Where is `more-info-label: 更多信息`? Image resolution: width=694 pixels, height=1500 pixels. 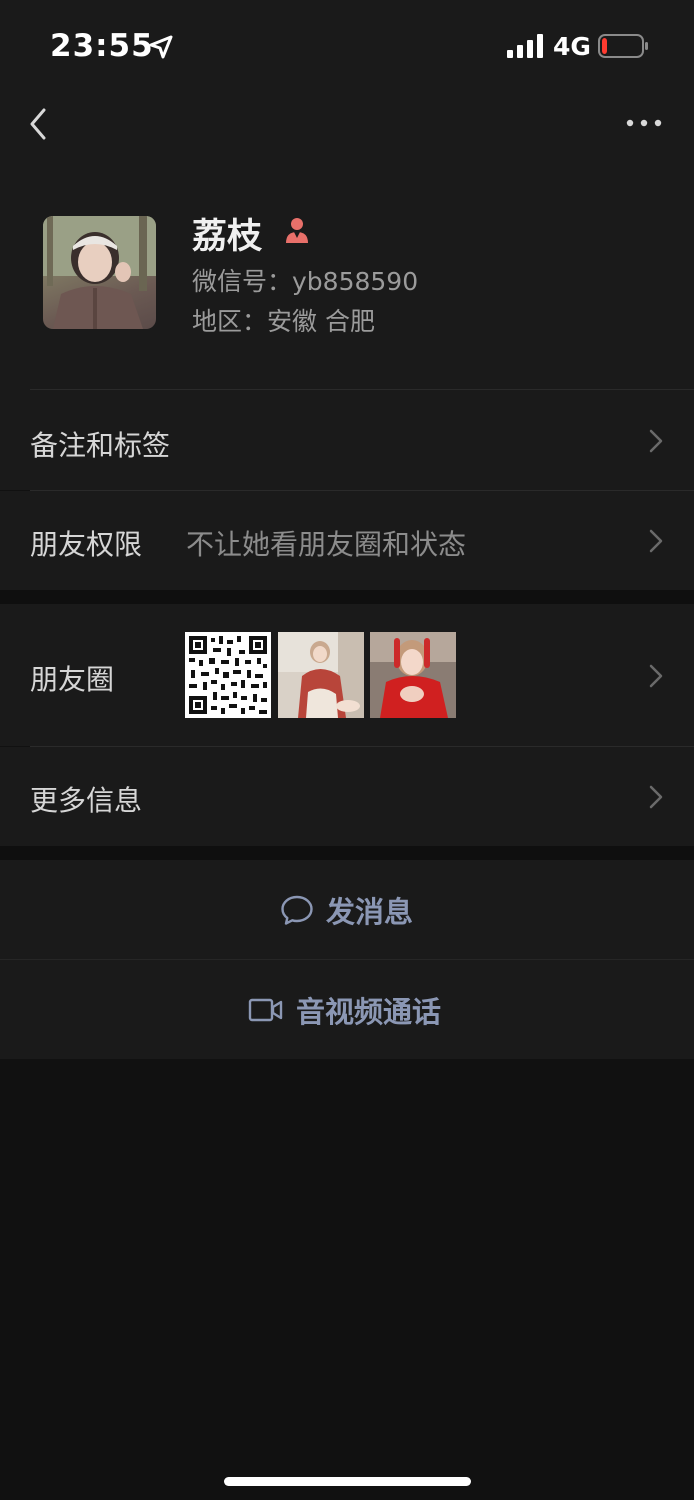
more-info-label: 更多信息 is located at coordinates (86, 800).